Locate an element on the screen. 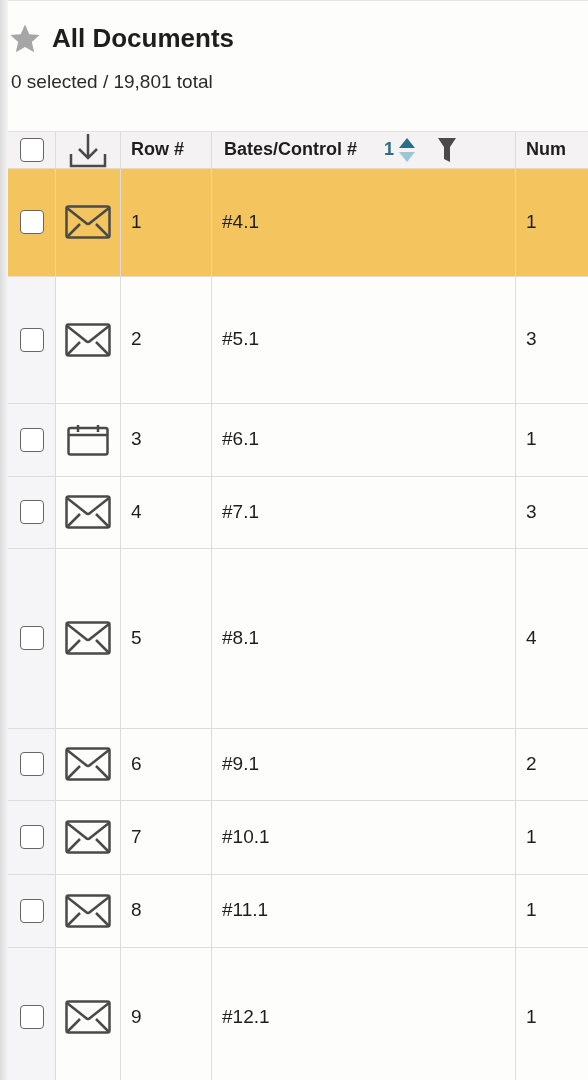 The image size is (588, 1080). download-icon is located at coordinates (88, 149).